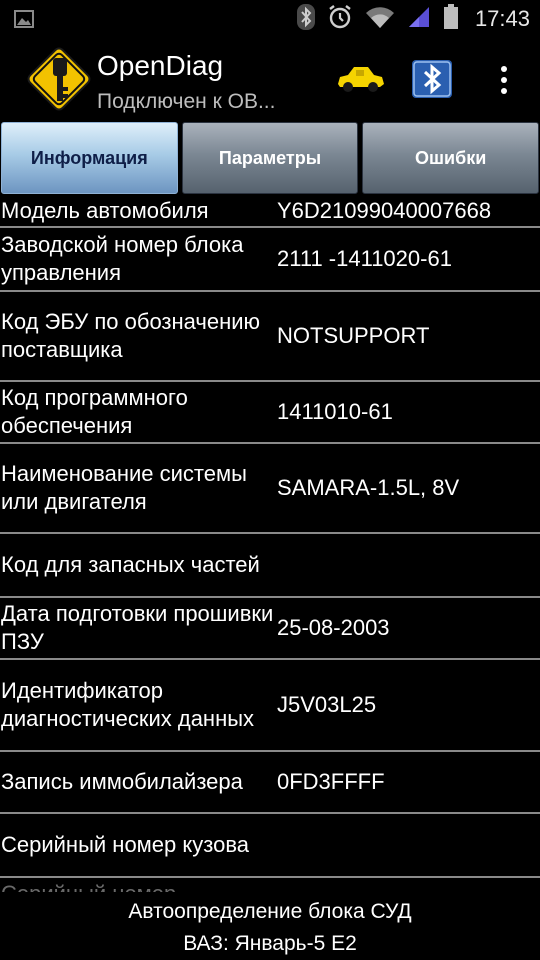 The width and height of the screenshot is (540, 960). Describe the element at coordinates (122, 258) in the screenshot. I see `row-label: Заводской номер блока управления` at that location.